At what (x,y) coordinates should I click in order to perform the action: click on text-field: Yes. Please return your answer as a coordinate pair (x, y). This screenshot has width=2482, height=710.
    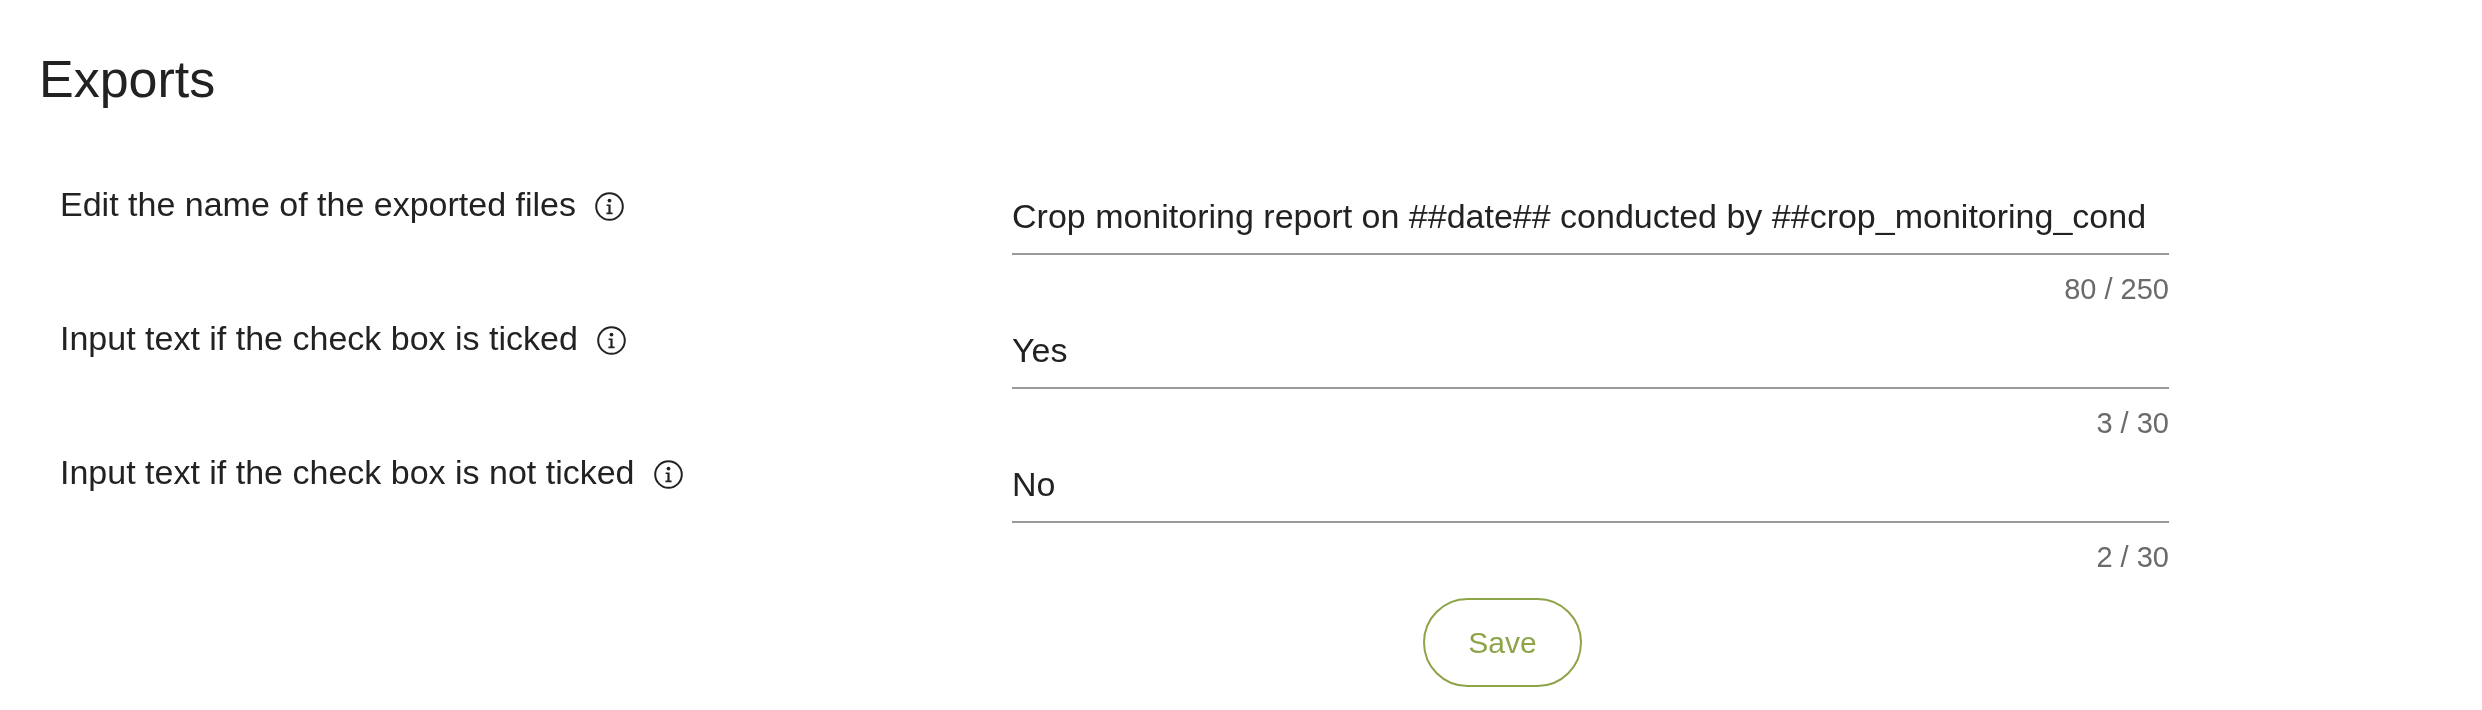
    Looking at the image, I should click on (1590, 353).